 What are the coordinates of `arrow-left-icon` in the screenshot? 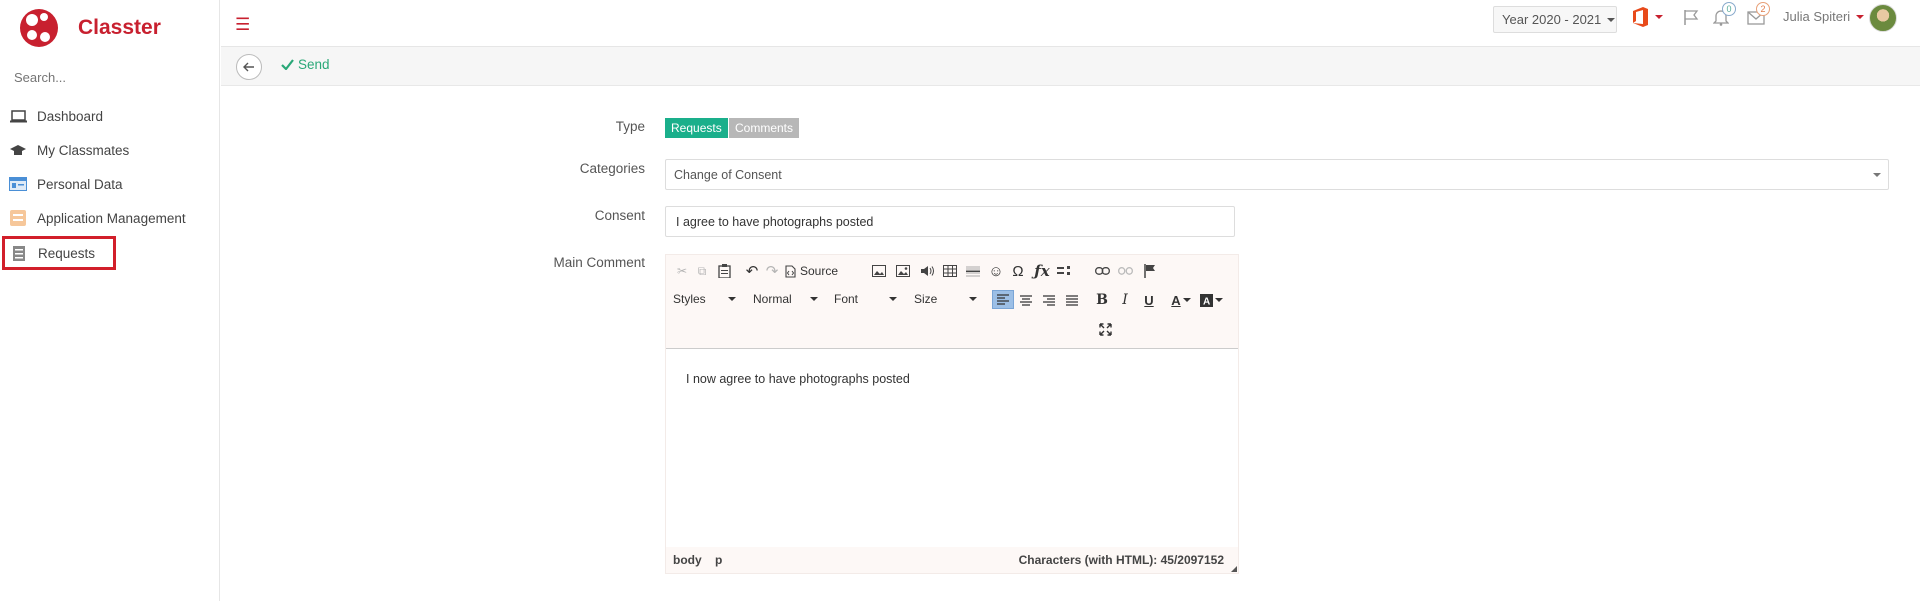 It's located at (248, 67).